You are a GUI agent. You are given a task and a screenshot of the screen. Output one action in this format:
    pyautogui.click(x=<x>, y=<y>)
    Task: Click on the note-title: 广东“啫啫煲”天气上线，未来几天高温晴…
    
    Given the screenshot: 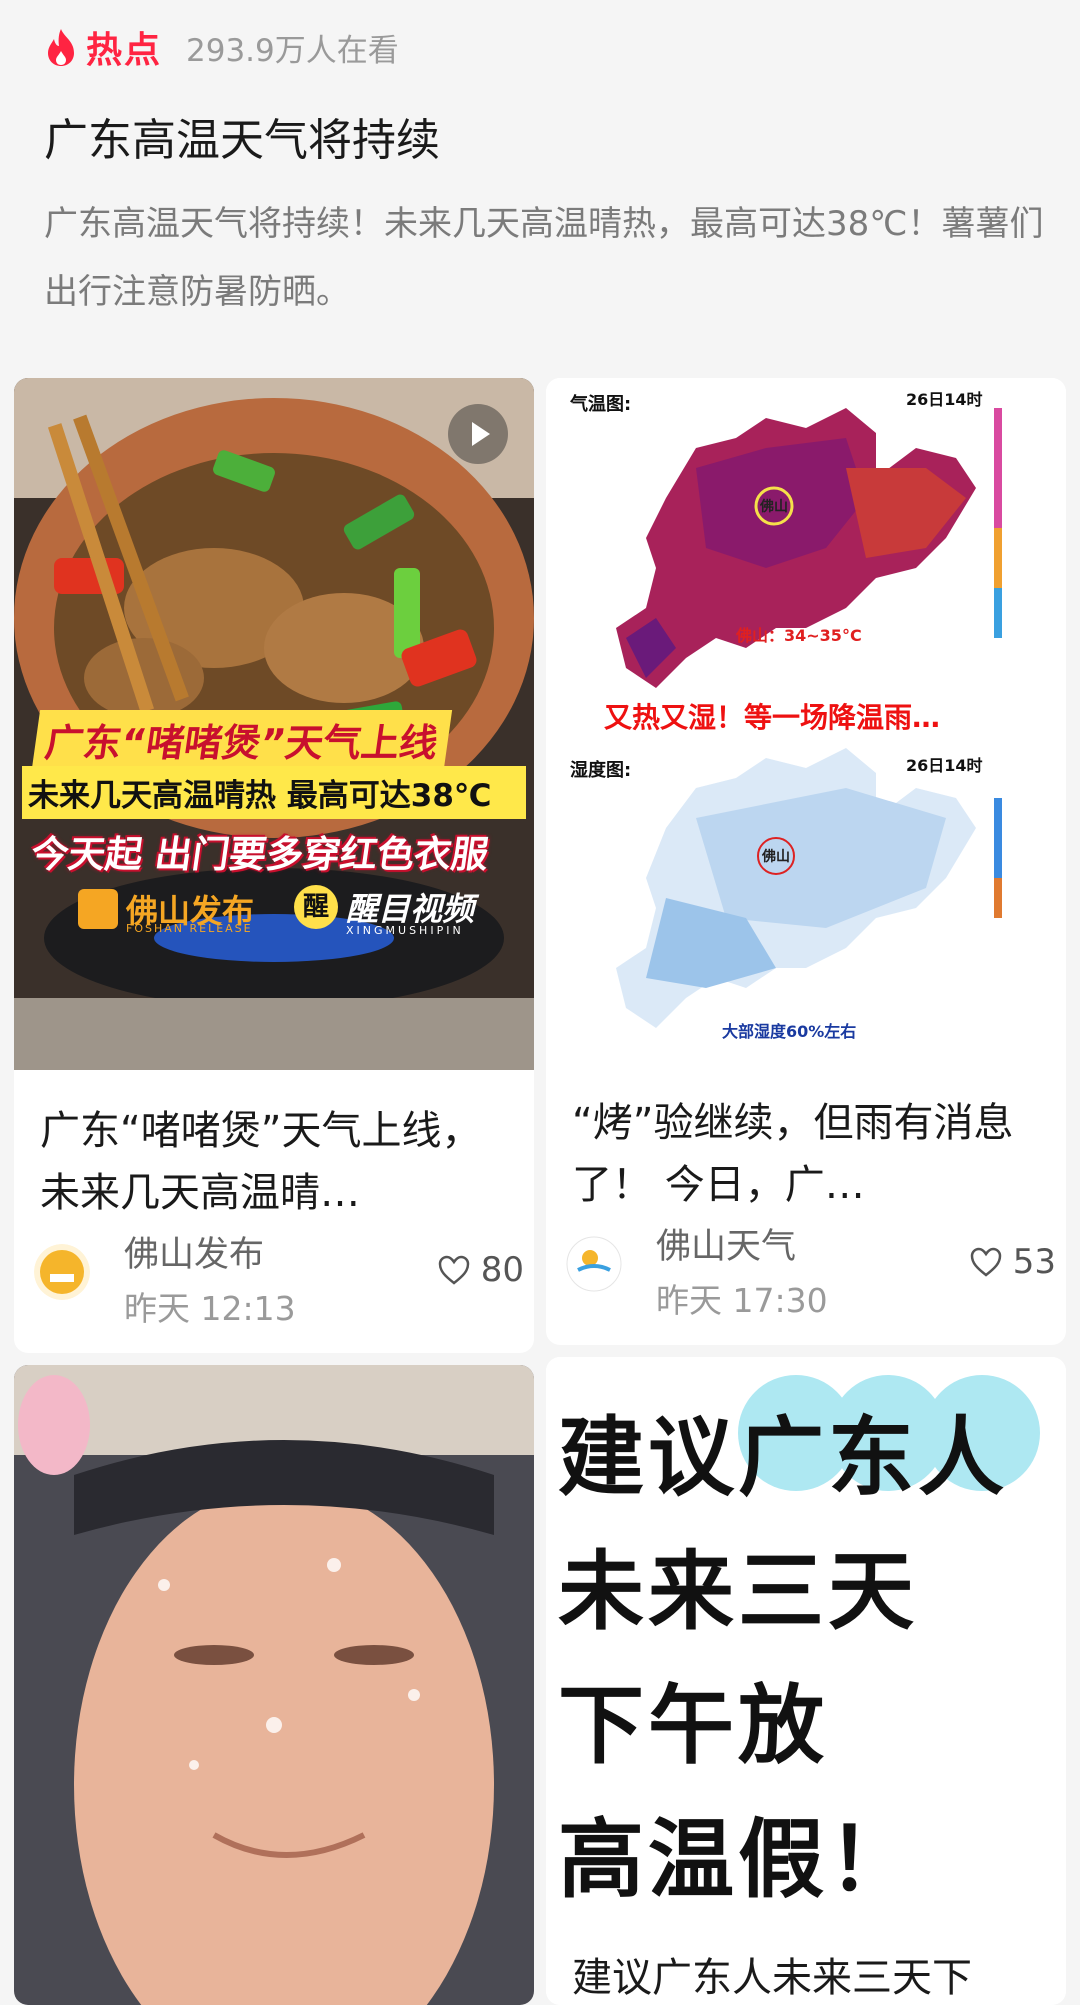 What is the action you would take?
    pyautogui.click(x=275, y=1162)
    